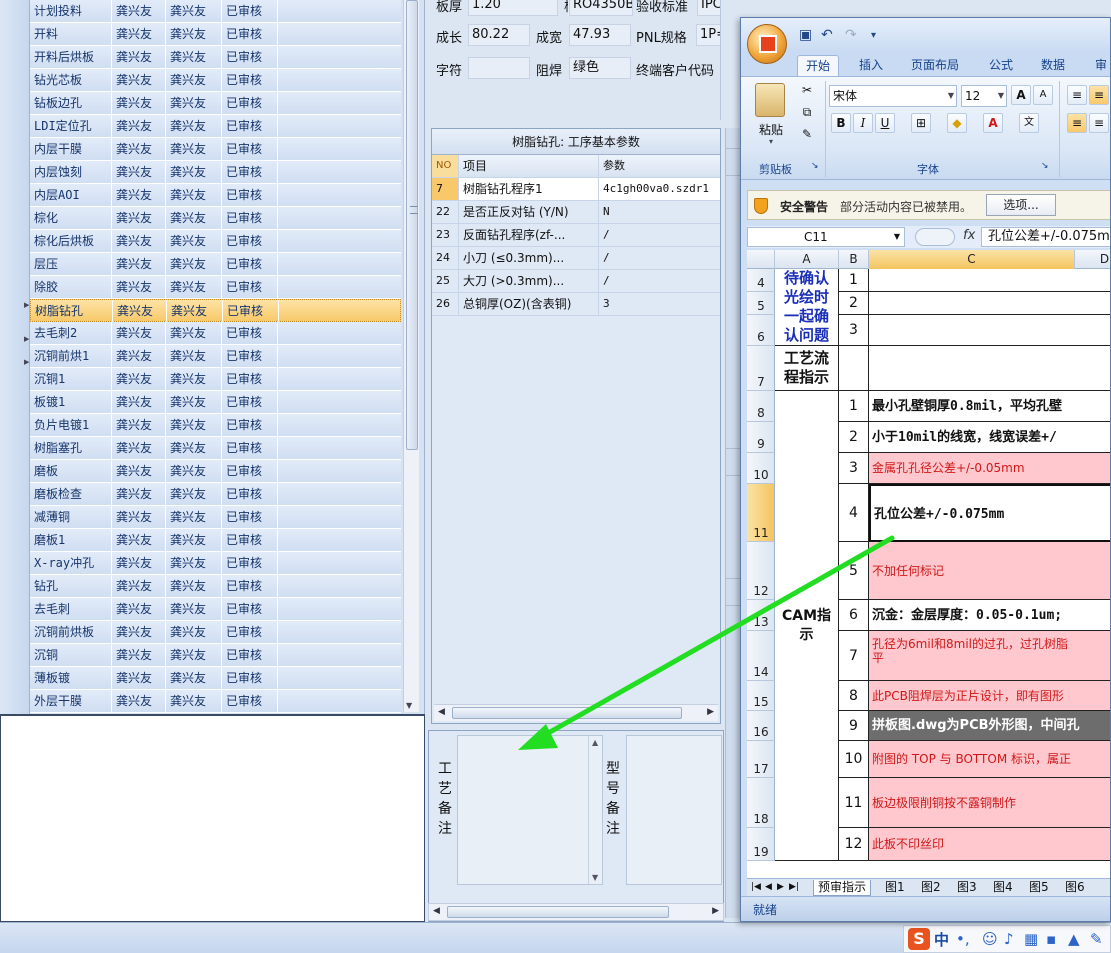  What do you see at coordinates (761, 726) in the screenshot?
I see `row-header: 16` at bounding box center [761, 726].